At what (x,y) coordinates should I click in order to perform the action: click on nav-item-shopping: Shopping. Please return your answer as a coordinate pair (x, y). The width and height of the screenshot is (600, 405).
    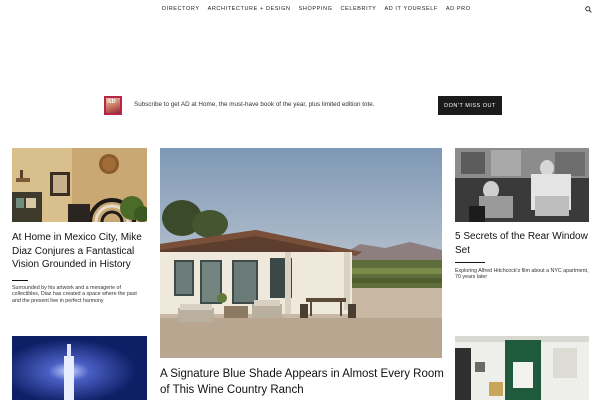
    Looking at the image, I should click on (316, 9).